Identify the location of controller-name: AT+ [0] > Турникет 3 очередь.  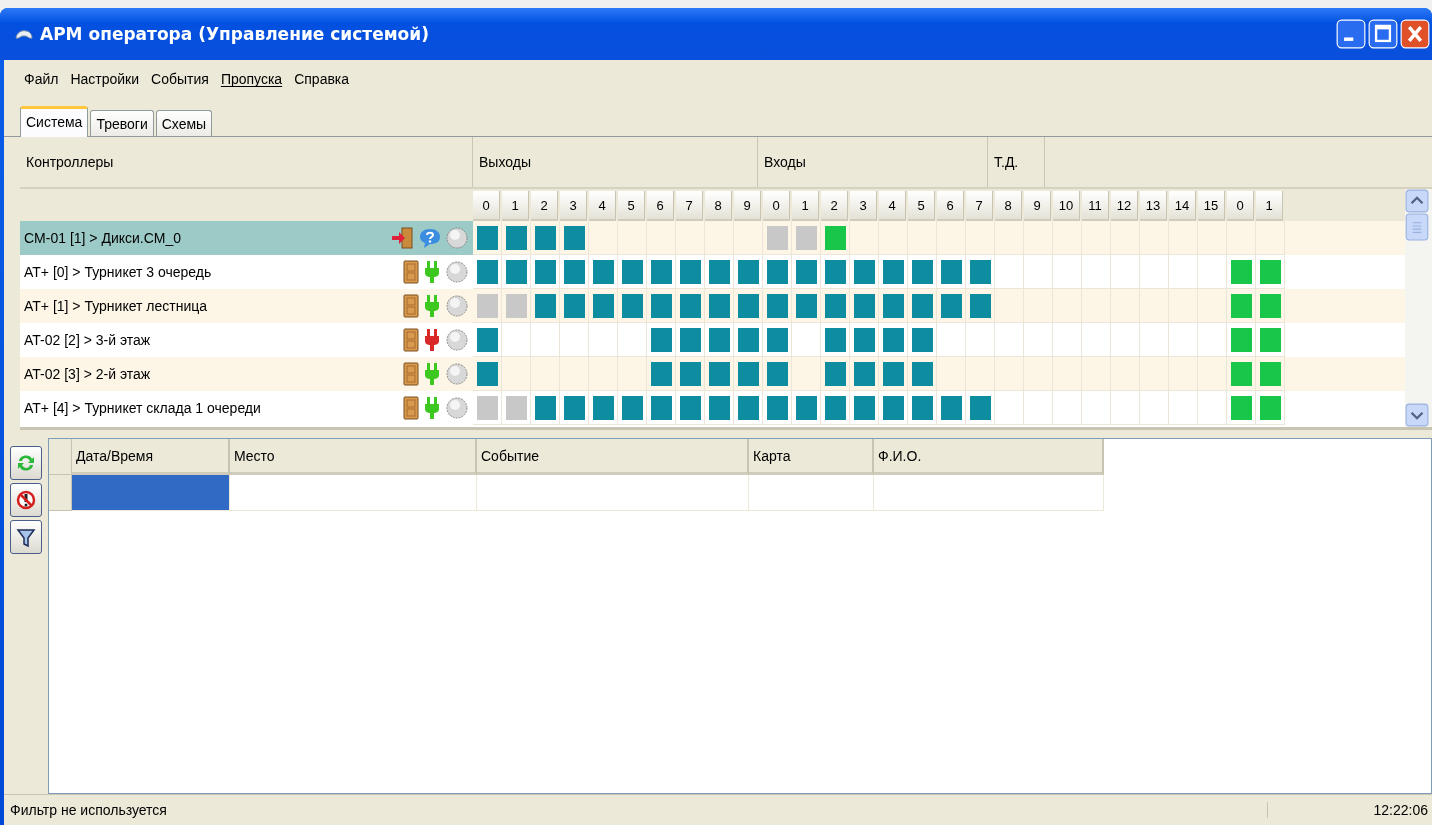
(200, 272).